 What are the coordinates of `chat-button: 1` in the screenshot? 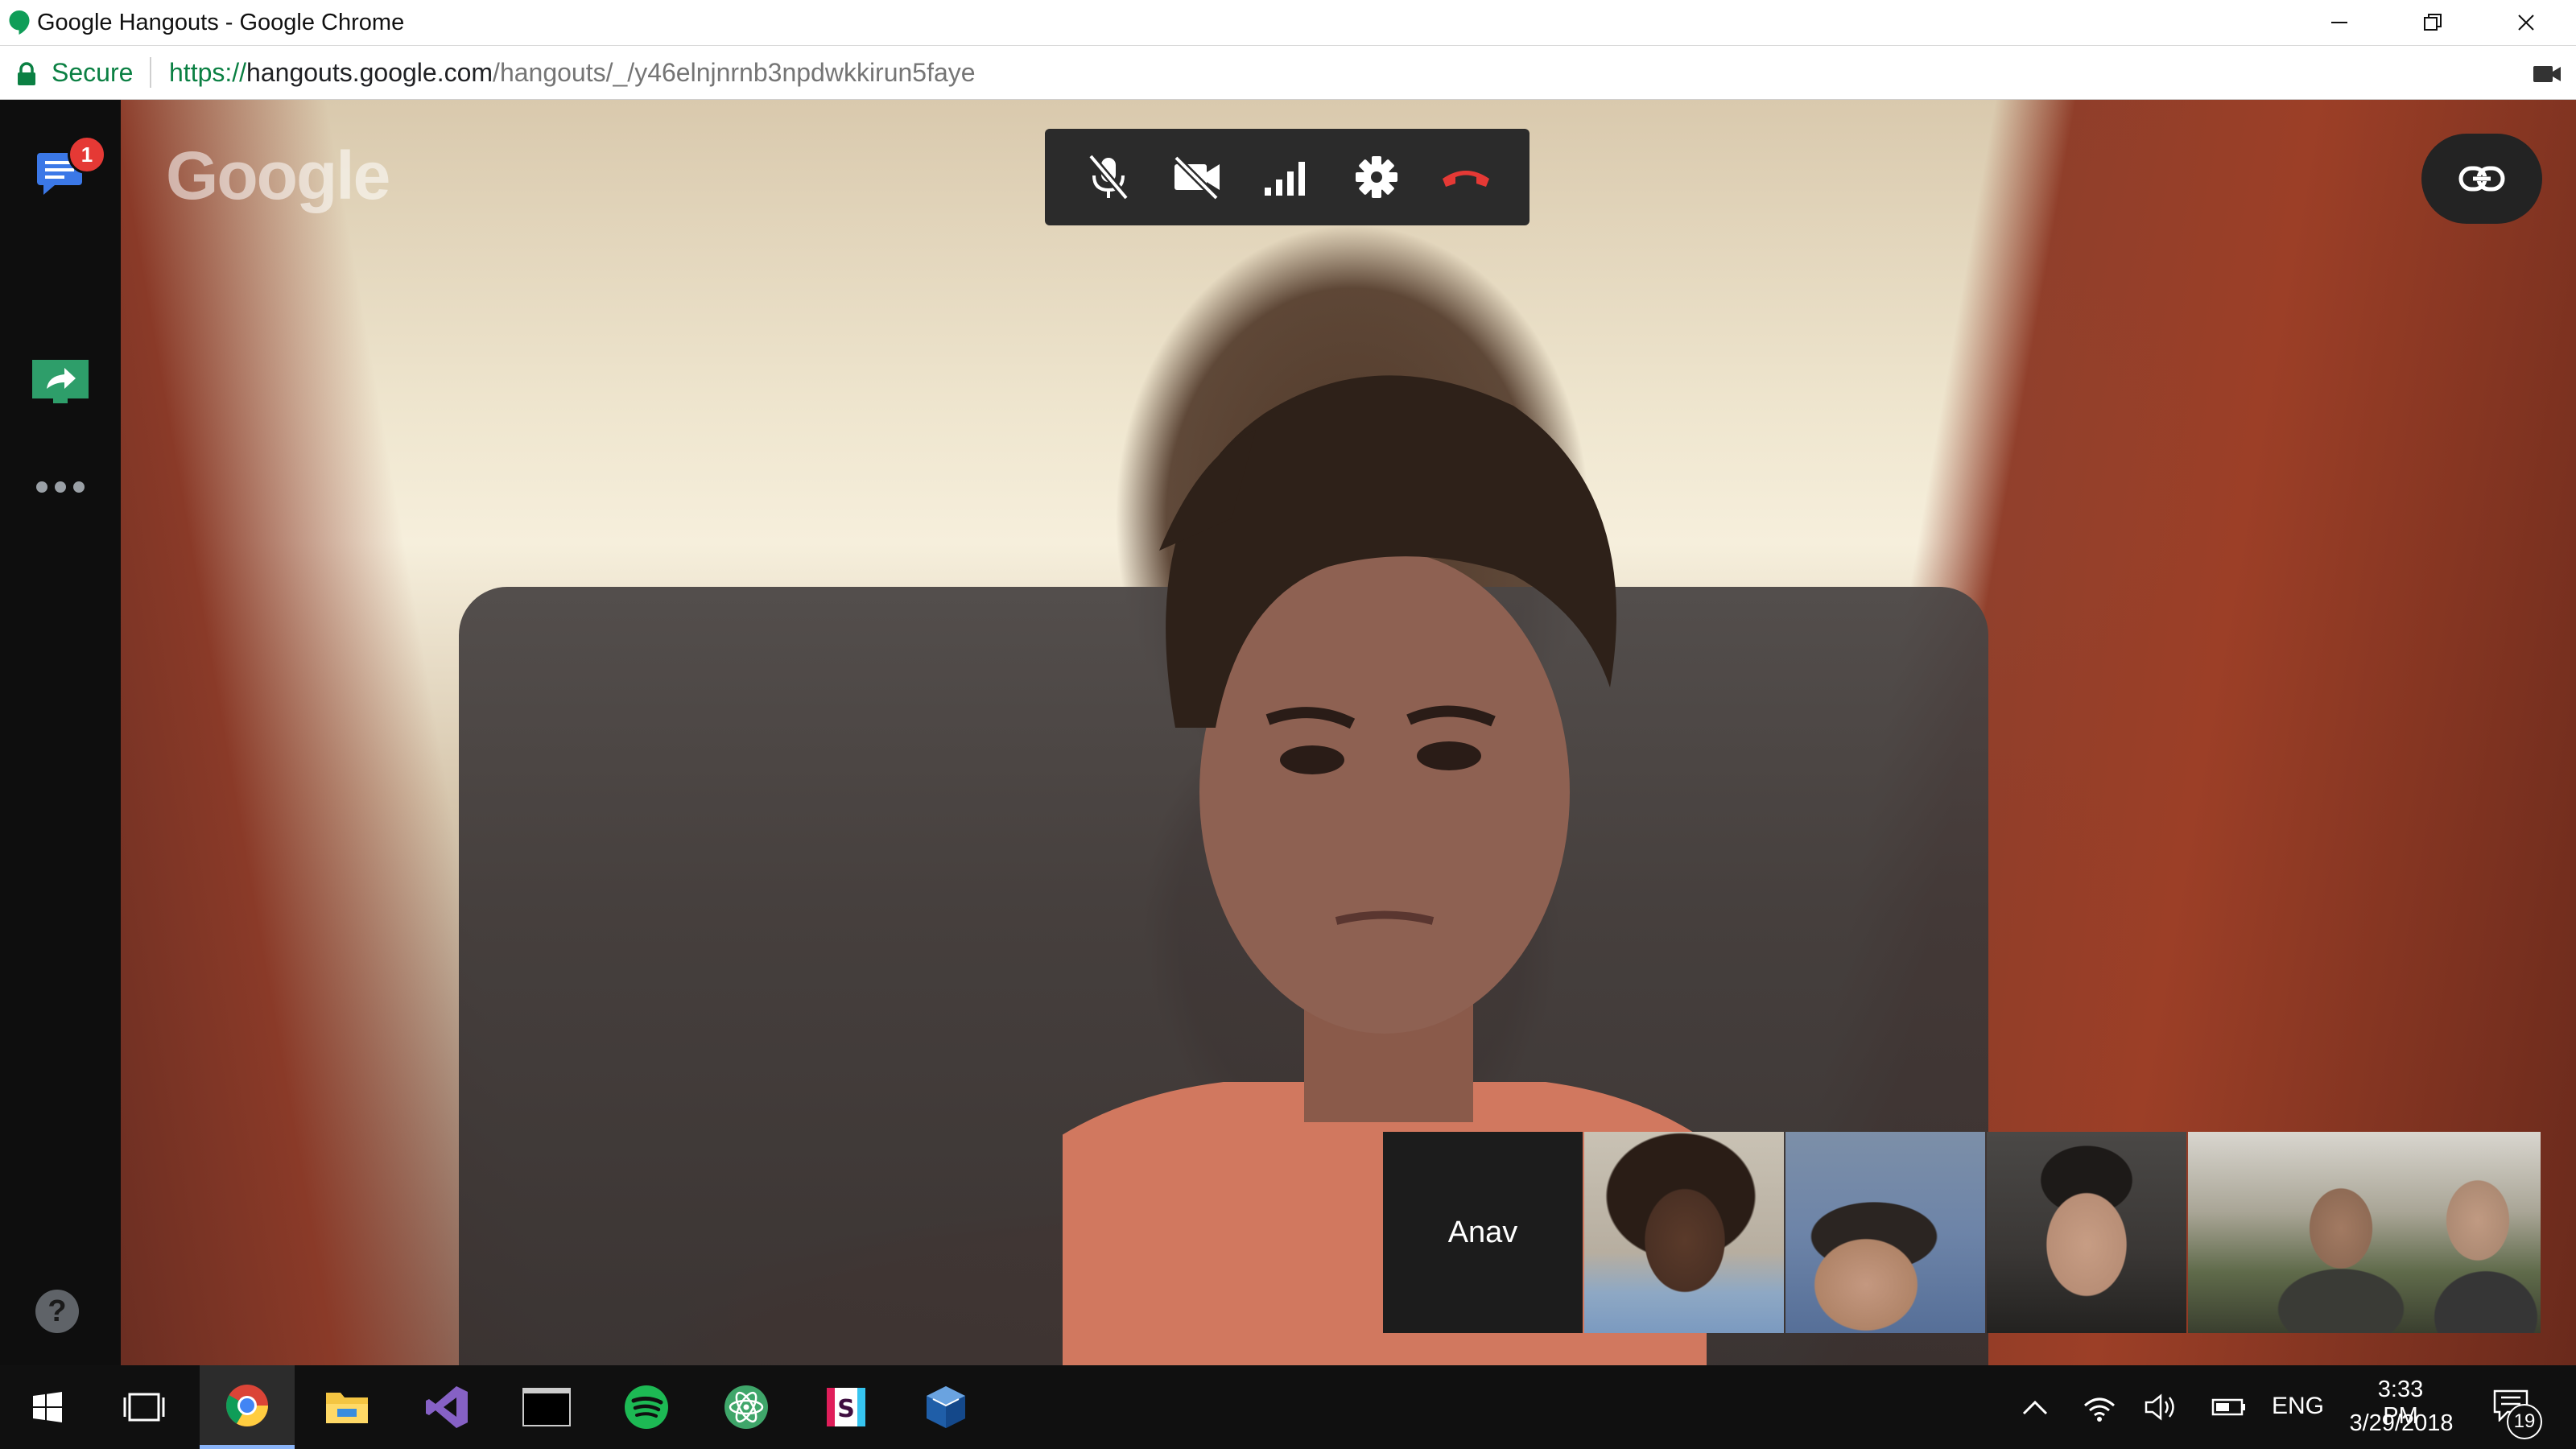 It's located at (65, 170).